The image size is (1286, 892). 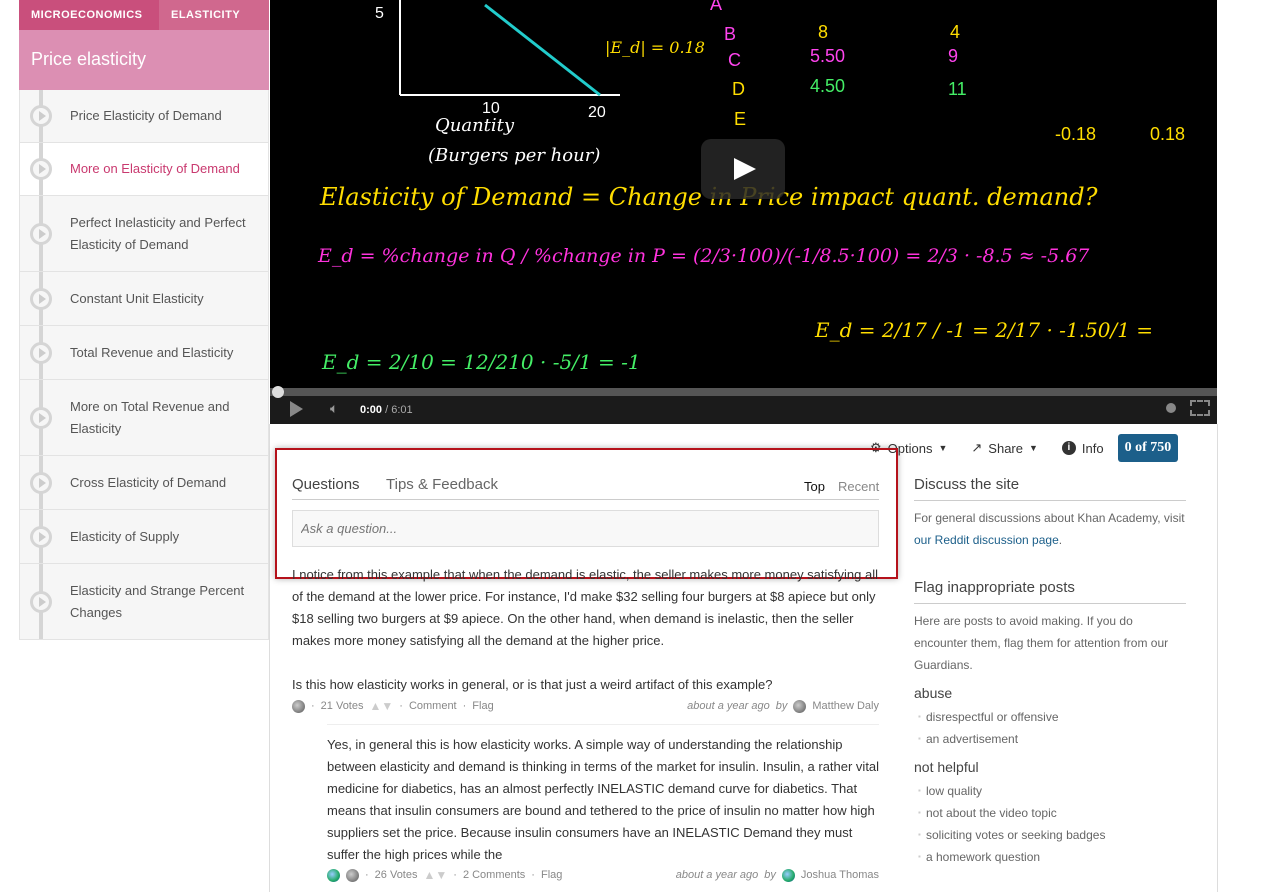 What do you see at coordinates (1171, 408) in the screenshot?
I see `settings-icon` at bounding box center [1171, 408].